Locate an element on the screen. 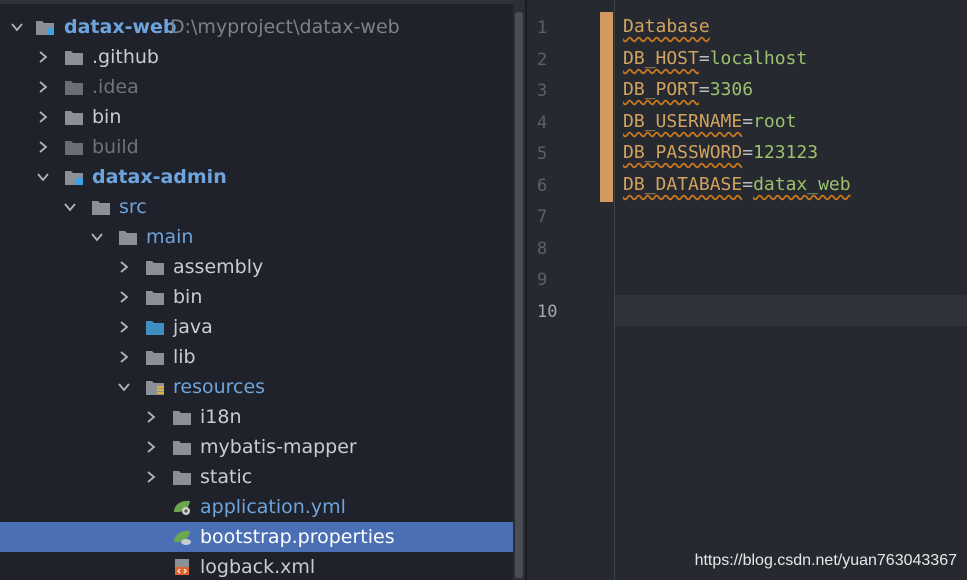 The height and width of the screenshot is (580, 967). tree-item-datax-admin: datax-admin is located at coordinates (256, 177).